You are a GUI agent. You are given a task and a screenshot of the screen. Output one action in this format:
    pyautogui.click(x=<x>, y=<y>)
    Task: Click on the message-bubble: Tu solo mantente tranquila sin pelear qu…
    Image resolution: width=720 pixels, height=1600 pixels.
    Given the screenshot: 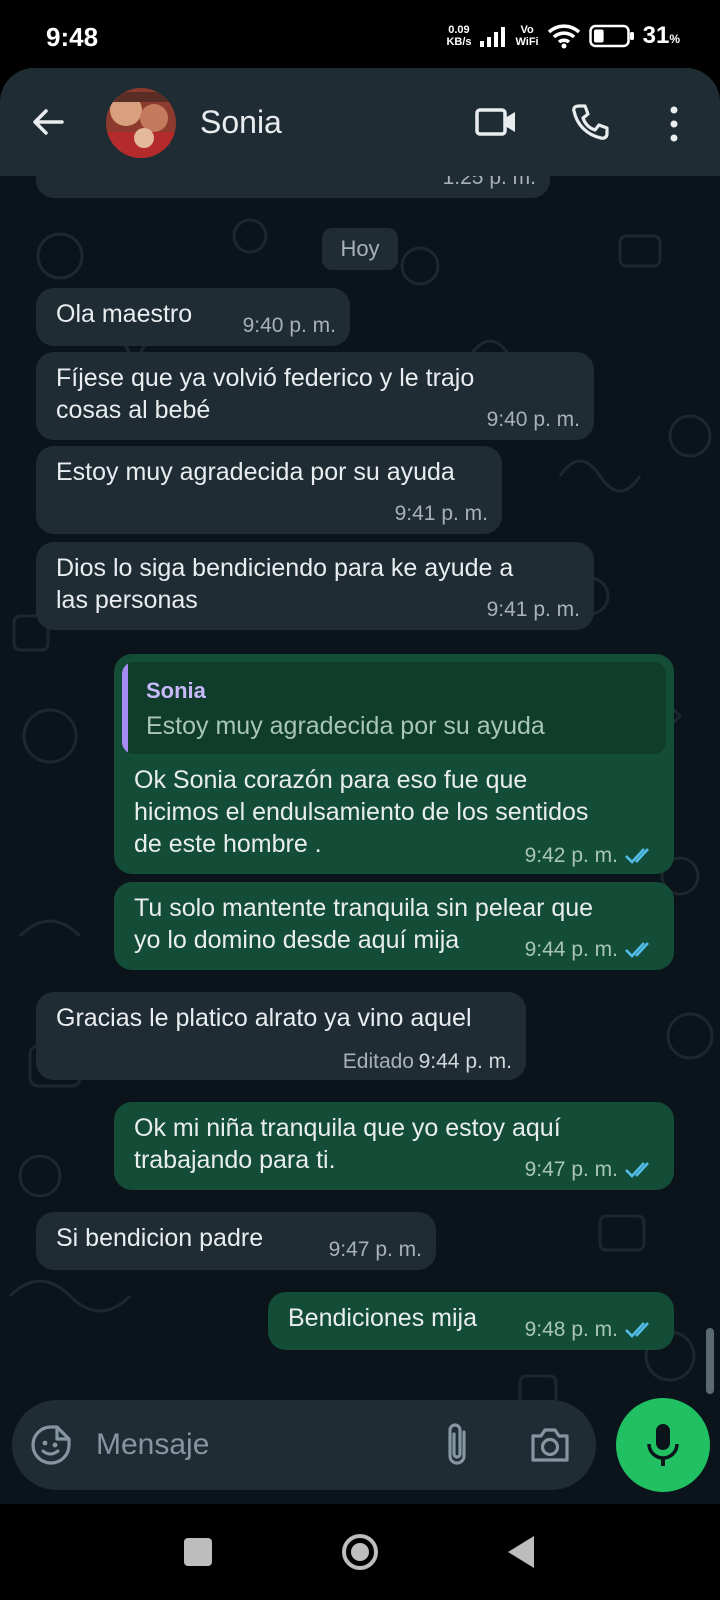 What is the action you would take?
    pyautogui.click(x=394, y=926)
    